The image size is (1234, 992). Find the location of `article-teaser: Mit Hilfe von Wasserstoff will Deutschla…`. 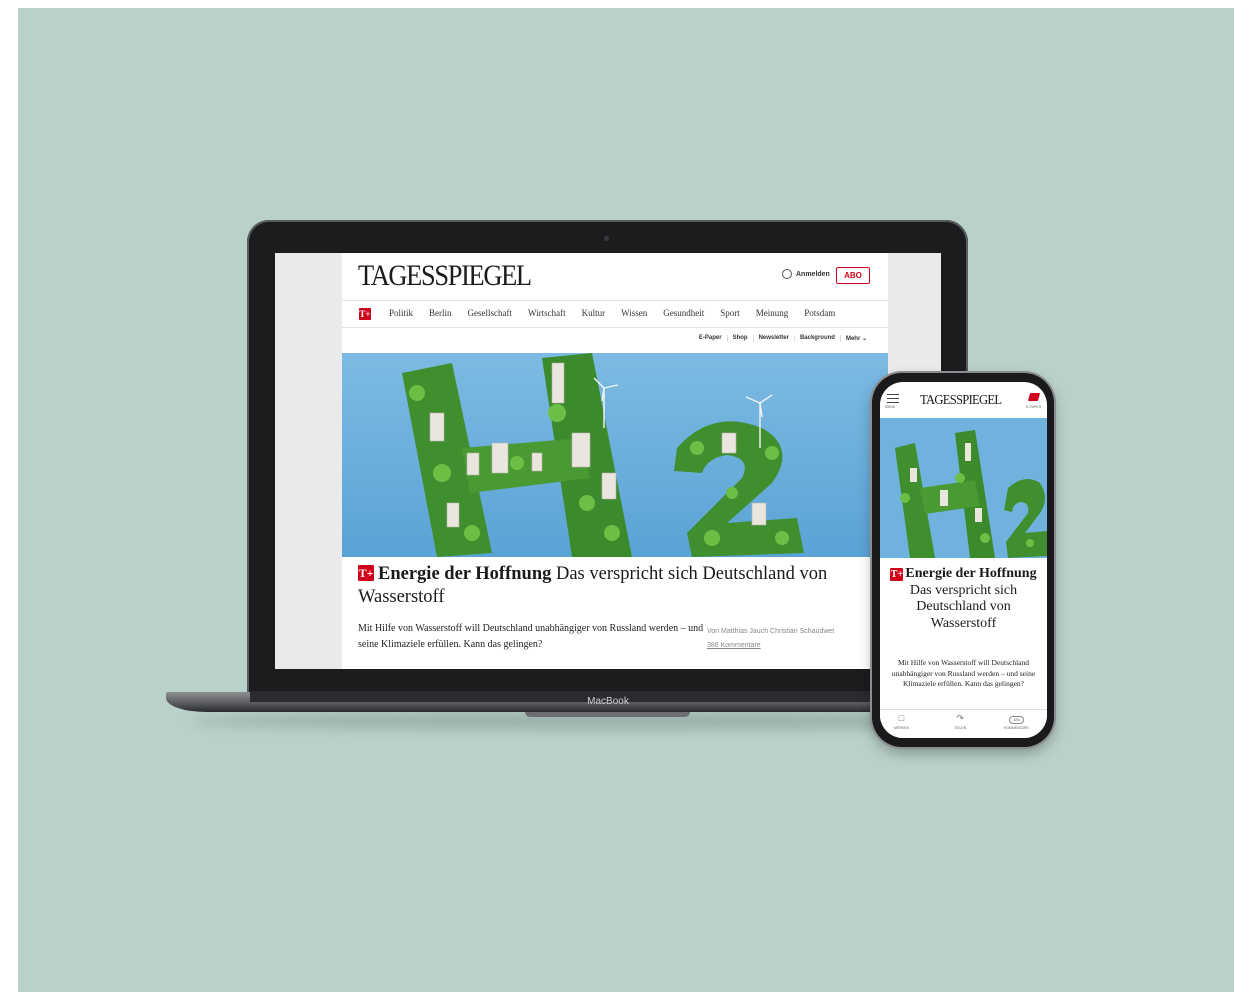

article-teaser: Mit Hilfe von Wasserstoff will Deutschla… is located at coordinates (531, 636).